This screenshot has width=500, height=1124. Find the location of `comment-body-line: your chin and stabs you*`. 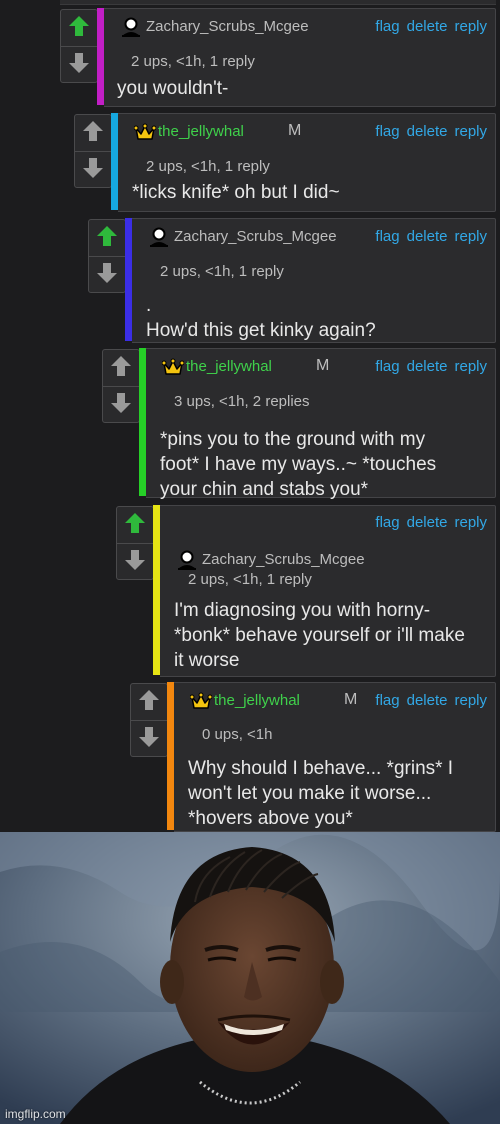

comment-body-line: your chin and stabs you* is located at coordinates (264, 489).